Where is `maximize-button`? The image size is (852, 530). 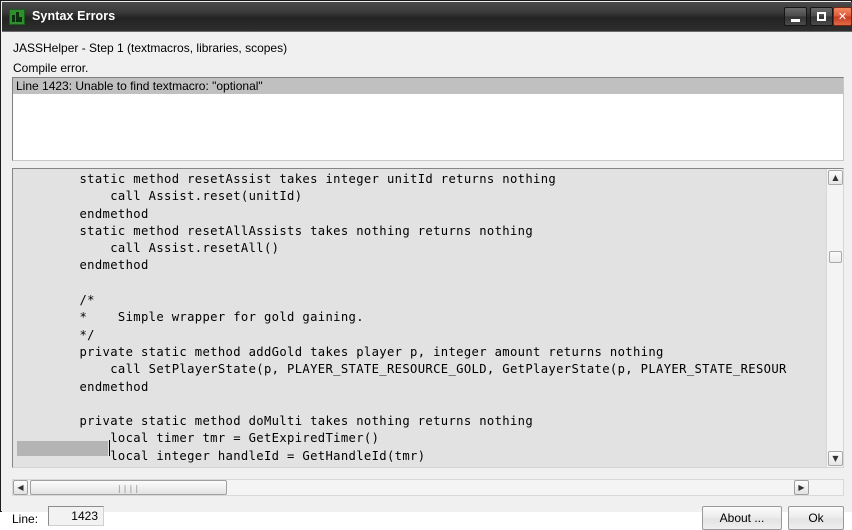 maximize-button is located at coordinates (821, 16).